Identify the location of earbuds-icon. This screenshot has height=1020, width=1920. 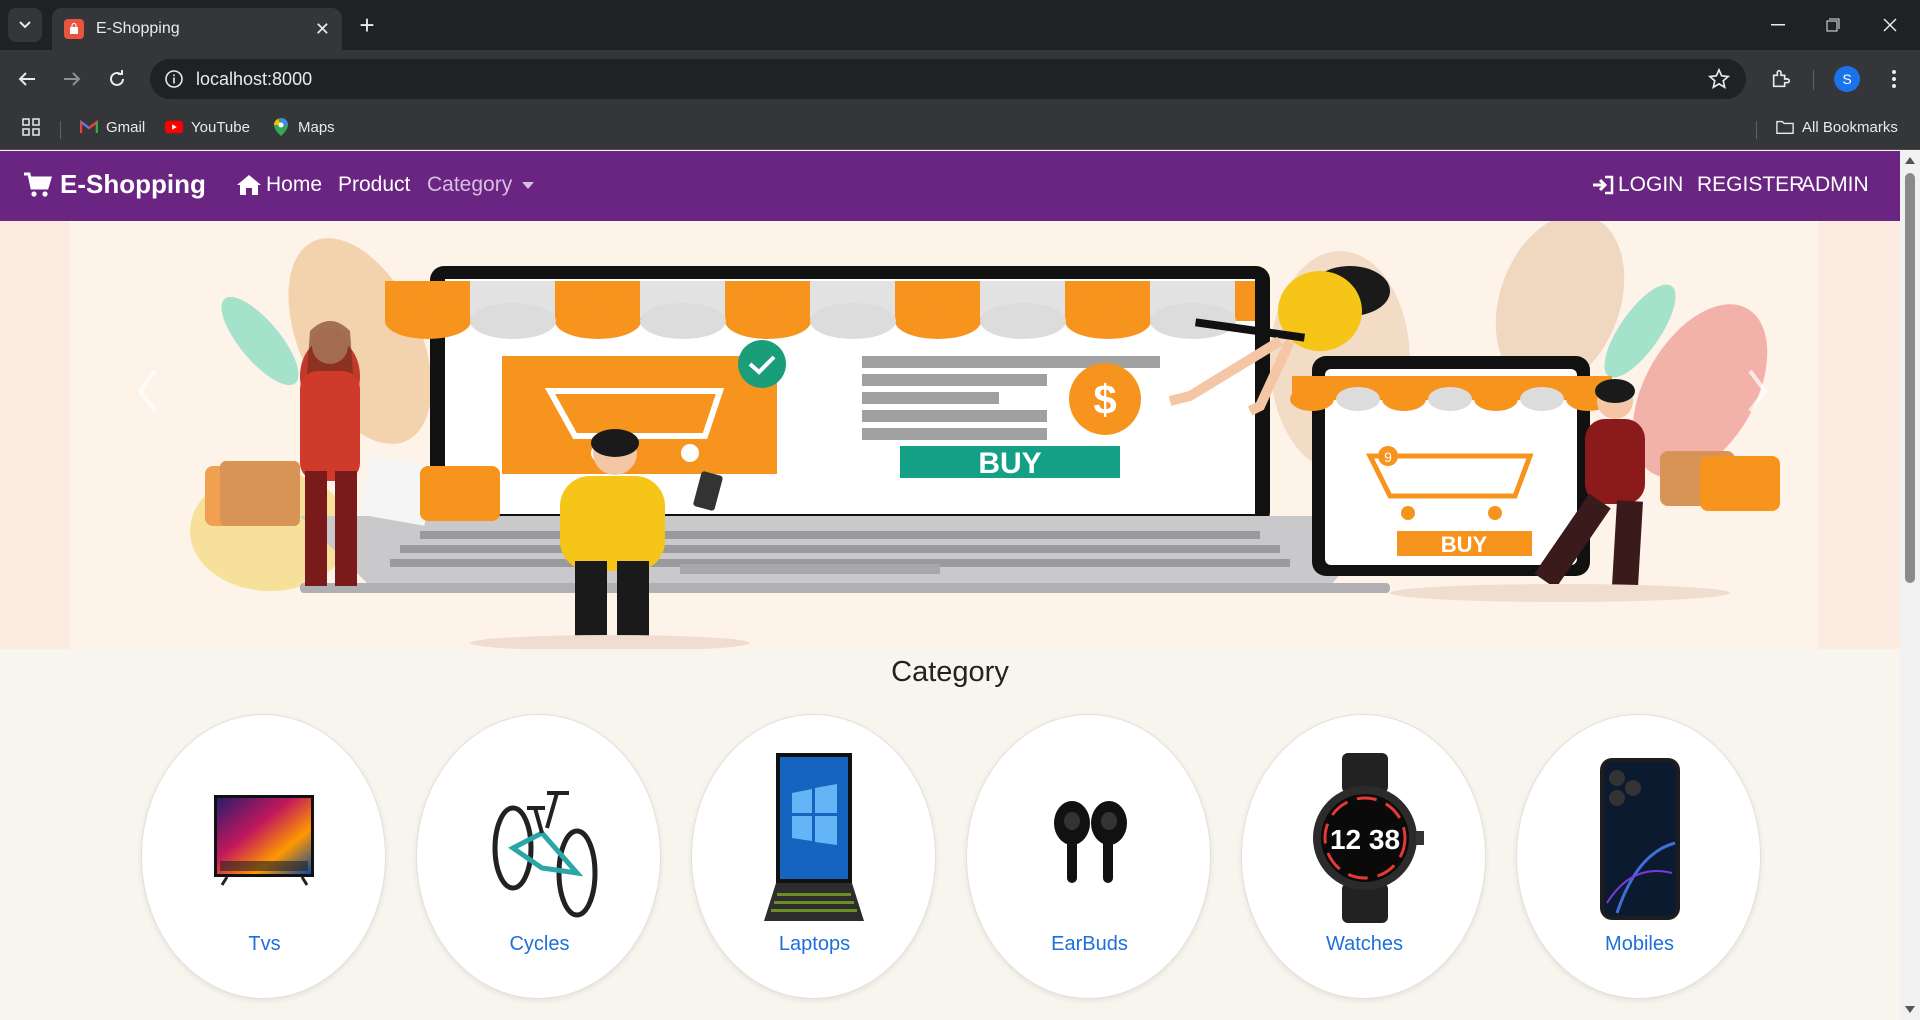
(1090, 842).